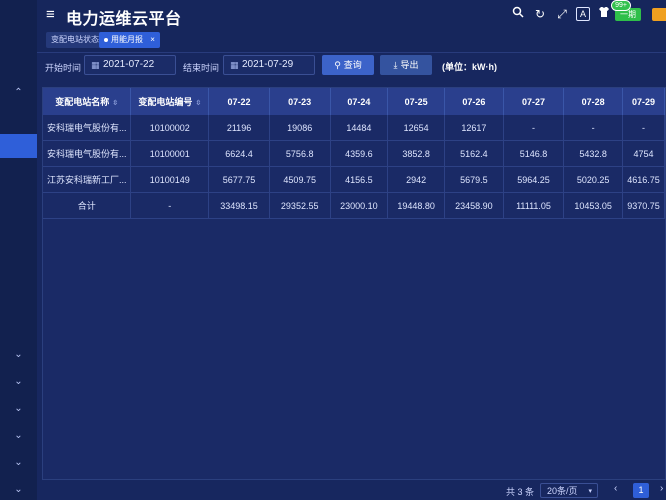 This screenshot has width=666, height=500. I want to click on sidebar-collapse-toggle: ⌃, so click(18, 93).